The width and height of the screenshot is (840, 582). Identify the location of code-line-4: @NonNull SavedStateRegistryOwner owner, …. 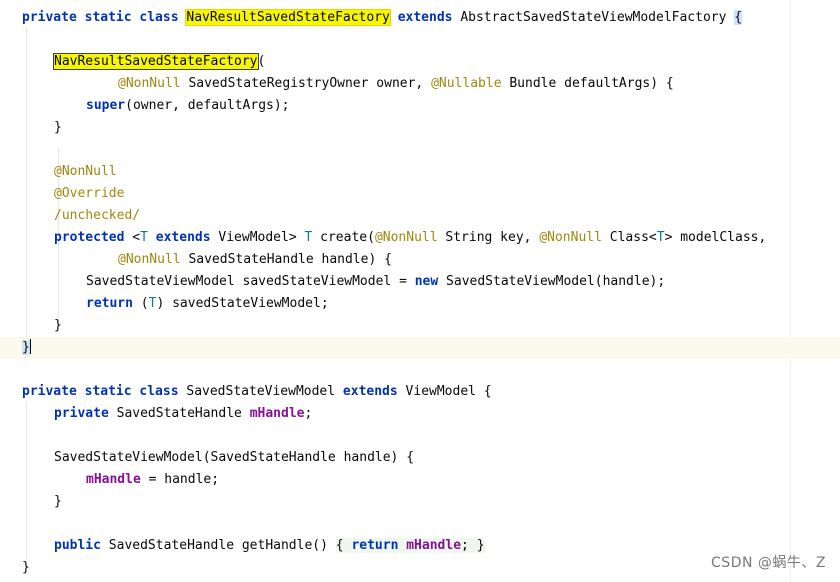
(420, 84).